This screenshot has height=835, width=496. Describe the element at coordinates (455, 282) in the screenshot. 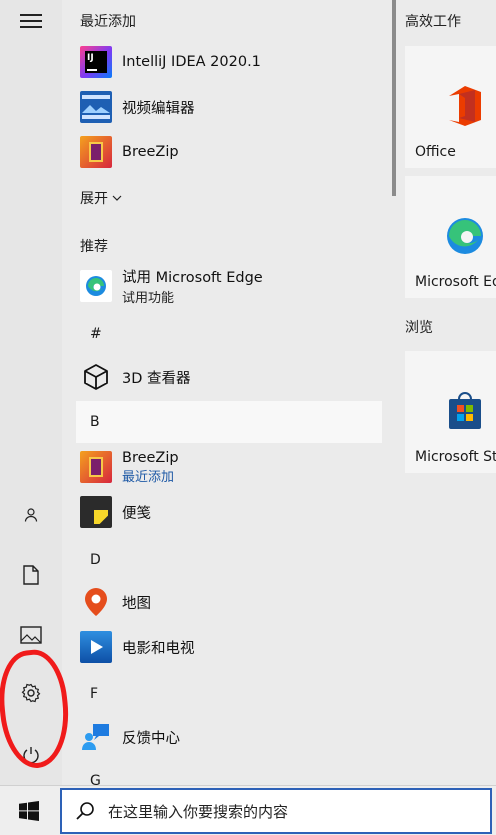

I see `tile-label: Microsoft Edge` at that location.